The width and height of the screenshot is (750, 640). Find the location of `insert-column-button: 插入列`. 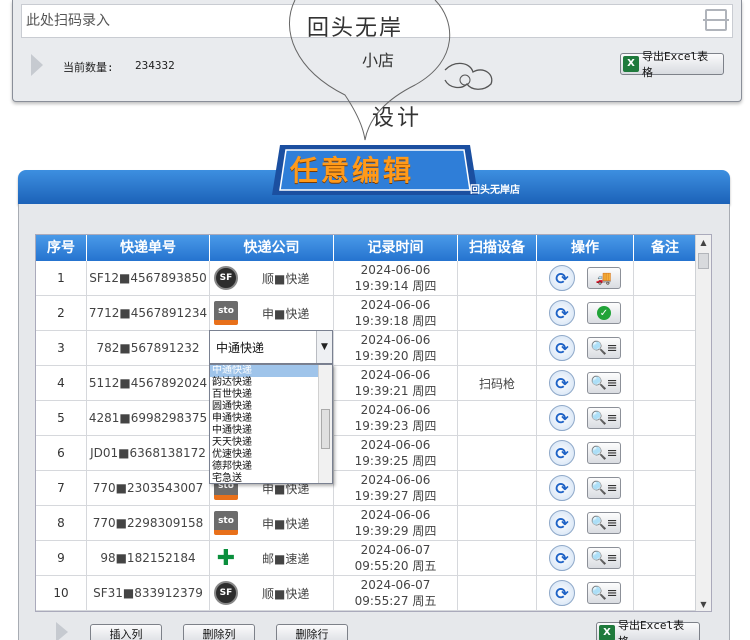

insert-column-button: 插入列 is located at coordinates (126, 632).